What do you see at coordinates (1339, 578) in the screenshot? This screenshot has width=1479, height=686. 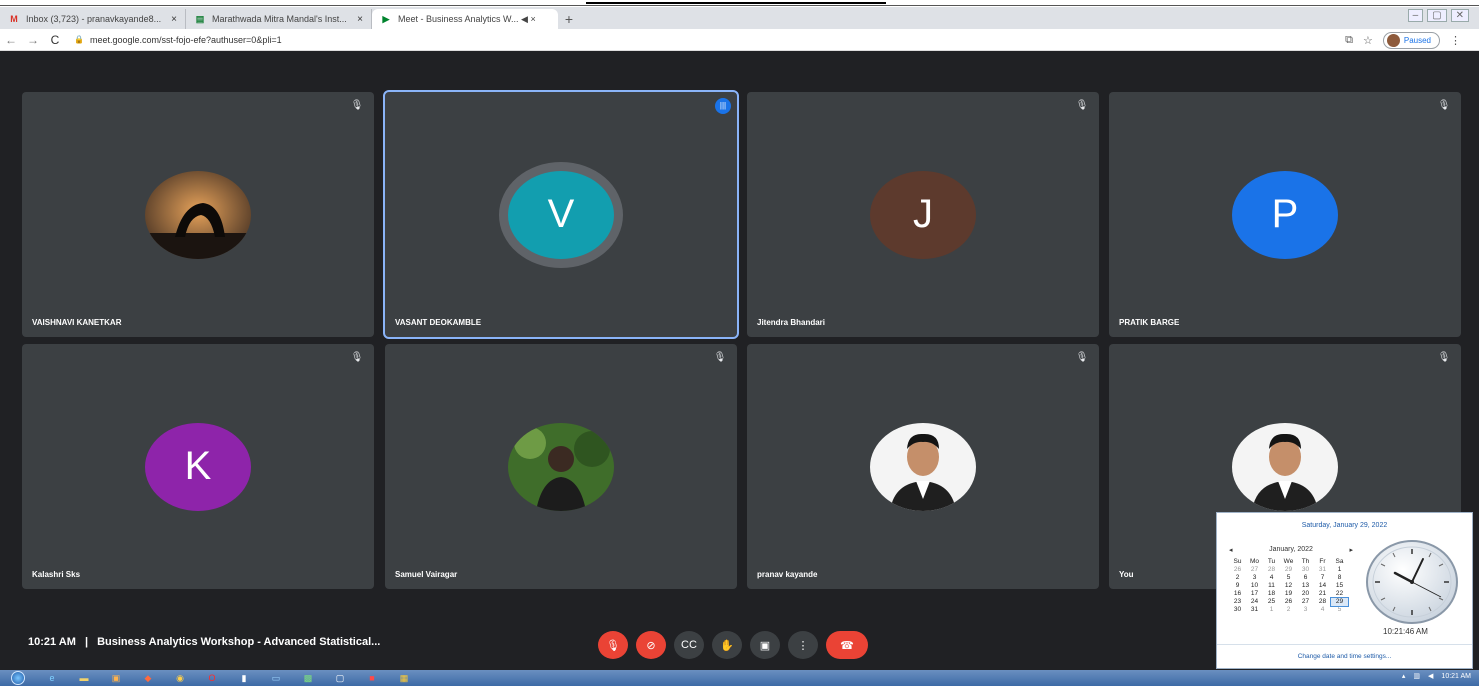 I see `calendar-day: 8` at bounding box center [1339, 578].